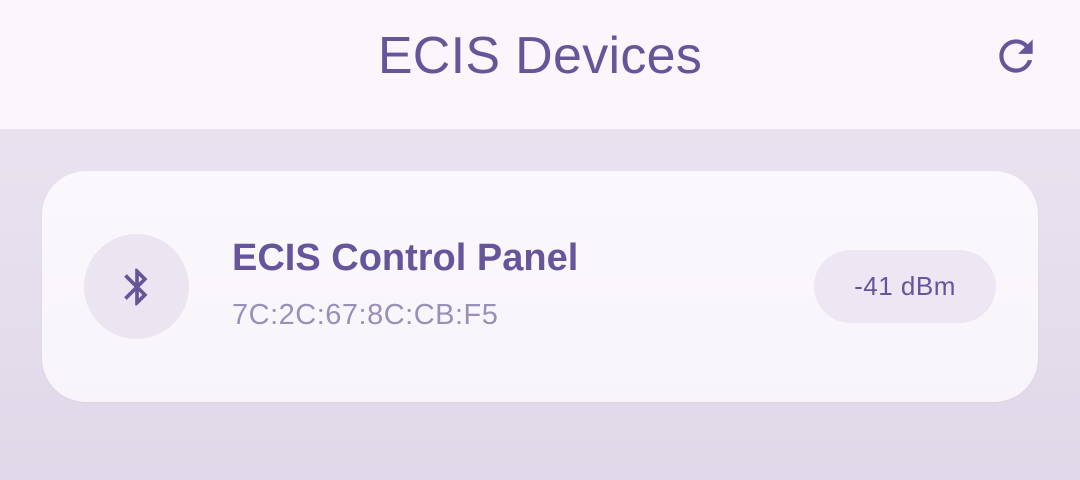 This screenshot has width=1080, height=480. I want to click on device-avatar, so click(136, 286).